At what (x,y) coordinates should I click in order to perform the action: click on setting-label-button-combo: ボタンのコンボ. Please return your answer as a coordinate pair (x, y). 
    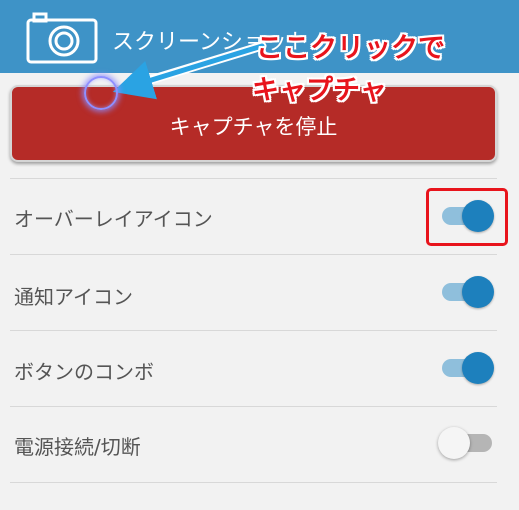
    Looking at the image, I should click on (84, 372).